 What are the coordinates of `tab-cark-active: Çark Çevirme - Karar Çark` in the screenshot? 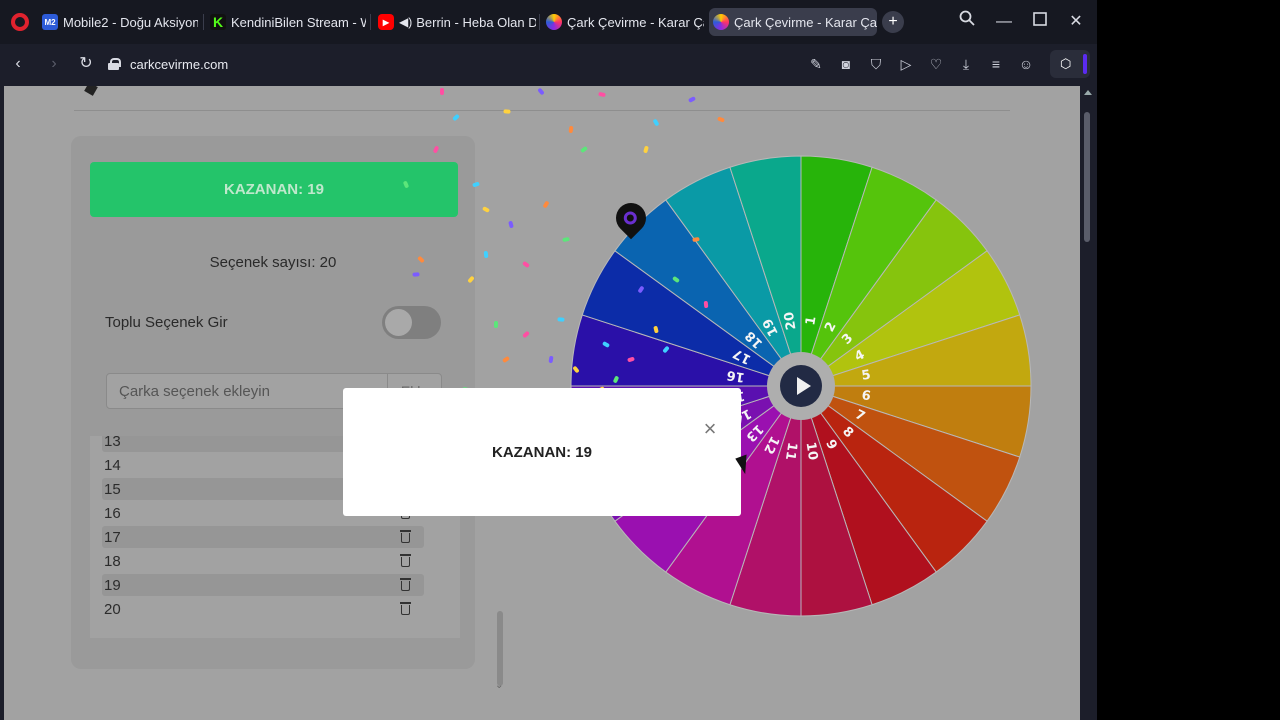 It's located at (793, 22).